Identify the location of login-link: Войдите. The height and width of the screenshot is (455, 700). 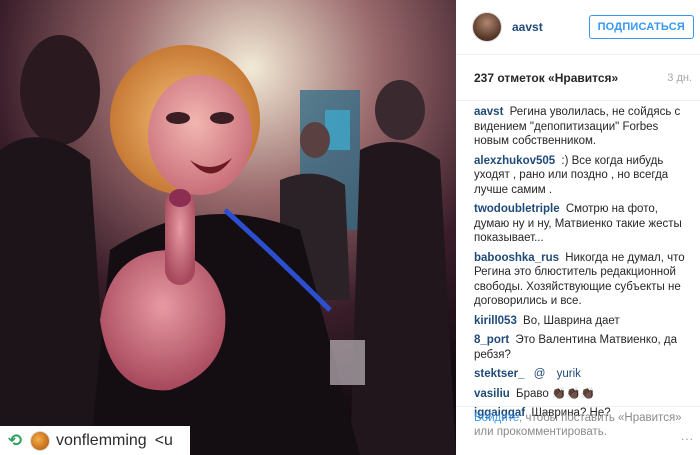
(496, 418).